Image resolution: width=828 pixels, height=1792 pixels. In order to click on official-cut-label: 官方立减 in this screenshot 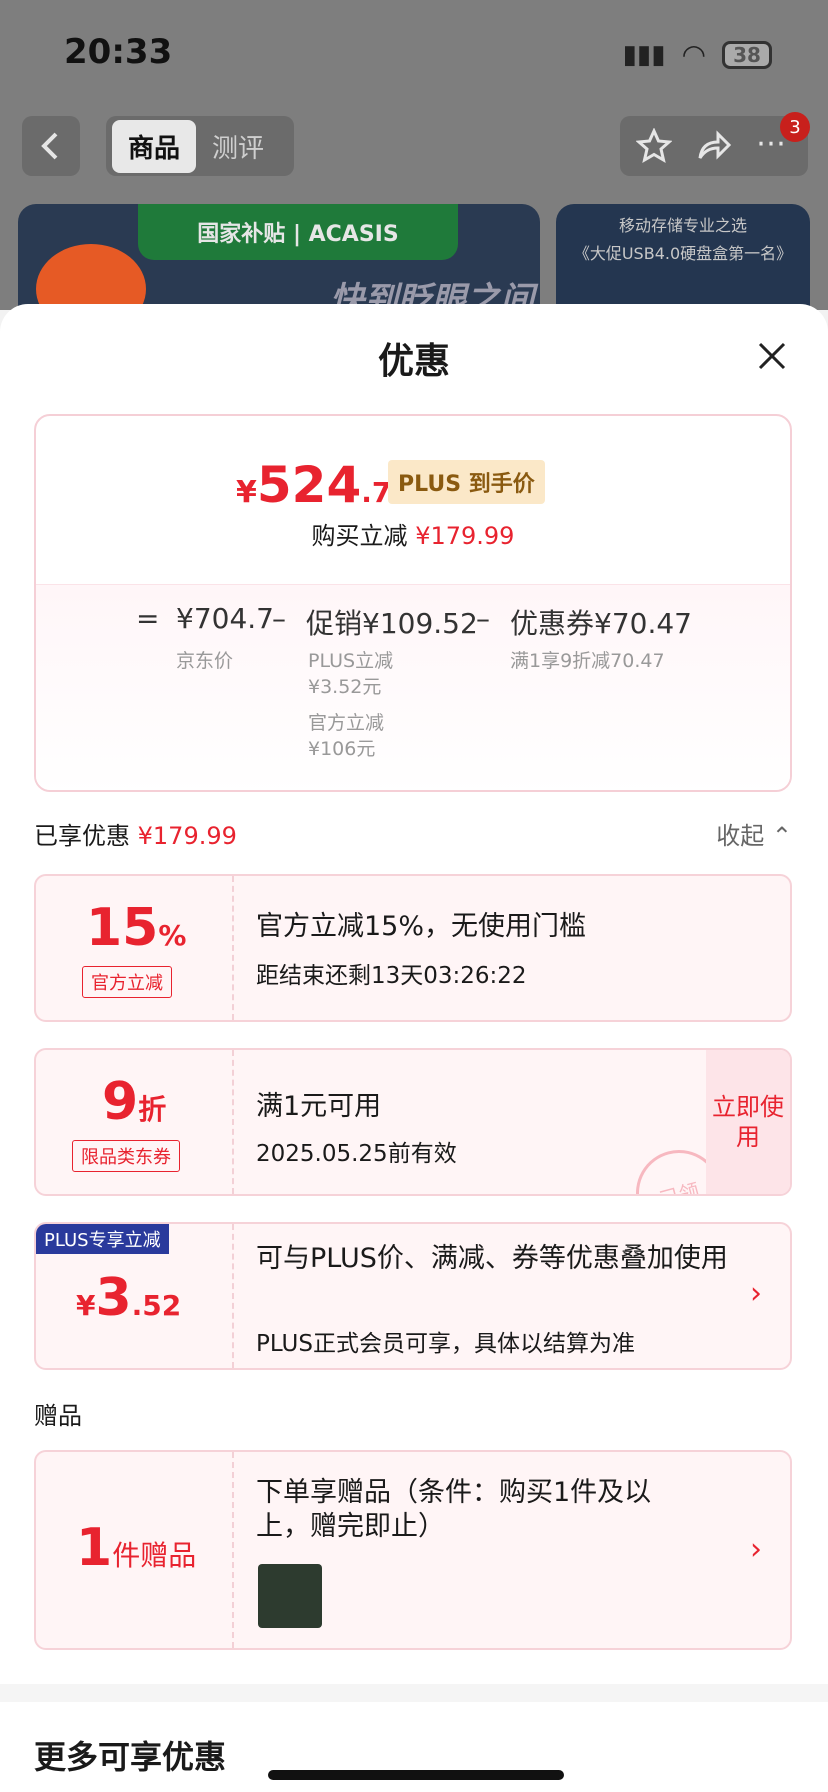, I will do `click(346, 723)`.